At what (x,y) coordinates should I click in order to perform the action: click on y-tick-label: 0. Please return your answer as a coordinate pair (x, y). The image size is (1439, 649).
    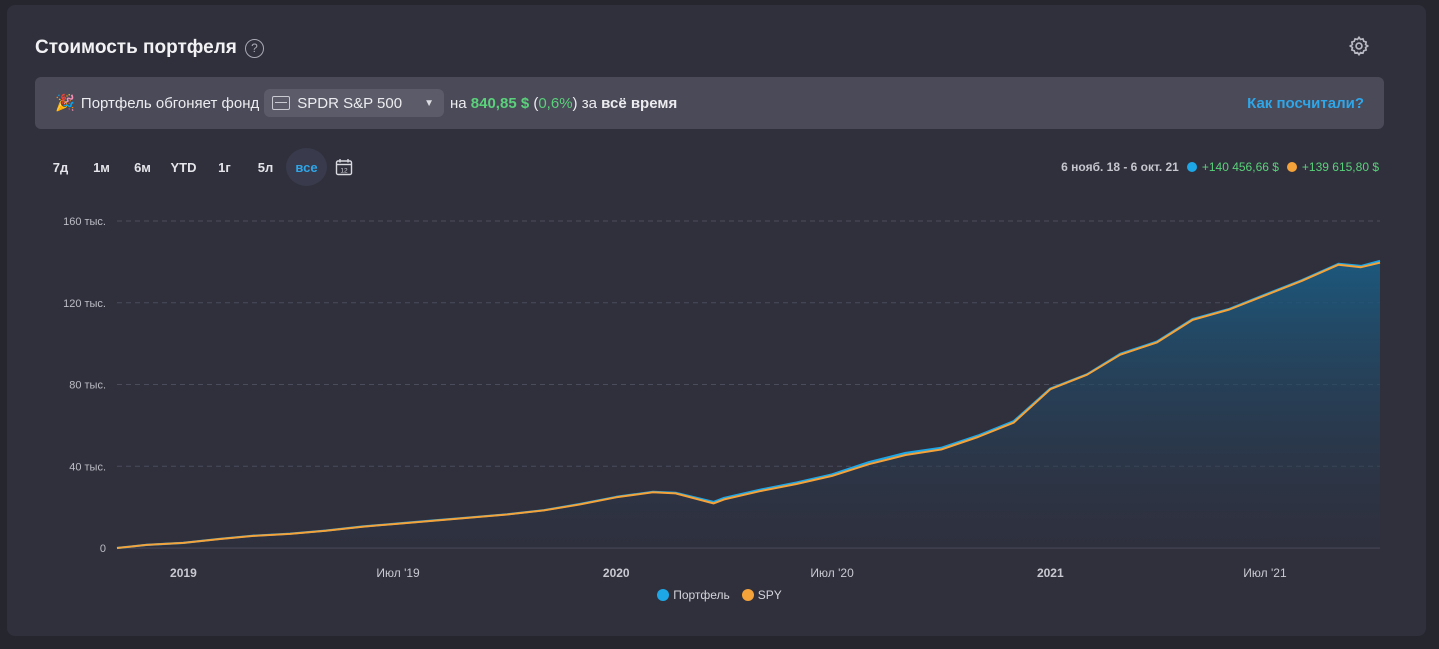
    Looking at the image, I should click on (103, 549).